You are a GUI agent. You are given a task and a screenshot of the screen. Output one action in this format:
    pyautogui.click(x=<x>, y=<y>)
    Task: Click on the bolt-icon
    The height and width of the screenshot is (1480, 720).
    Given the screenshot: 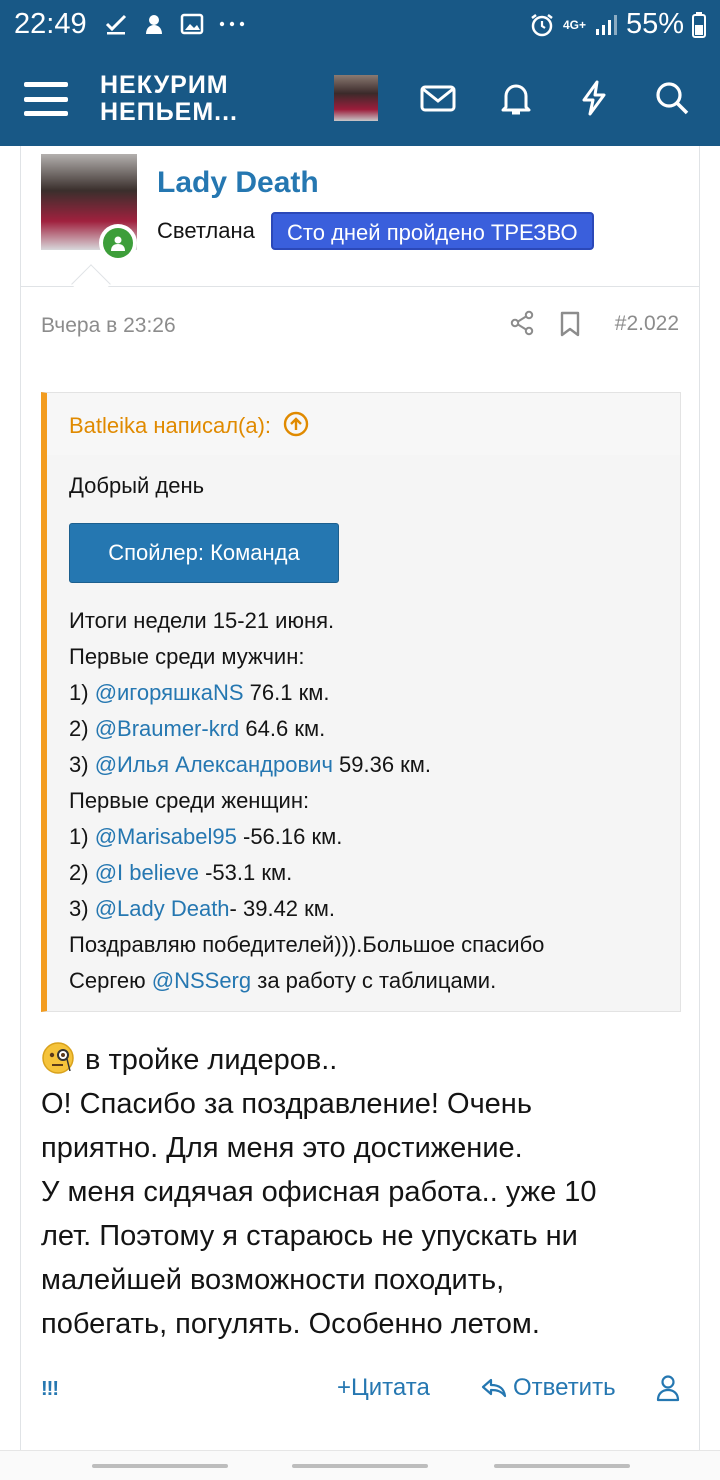 What is the action you would take?
    pyautogui.click(x=594, y=98)
    